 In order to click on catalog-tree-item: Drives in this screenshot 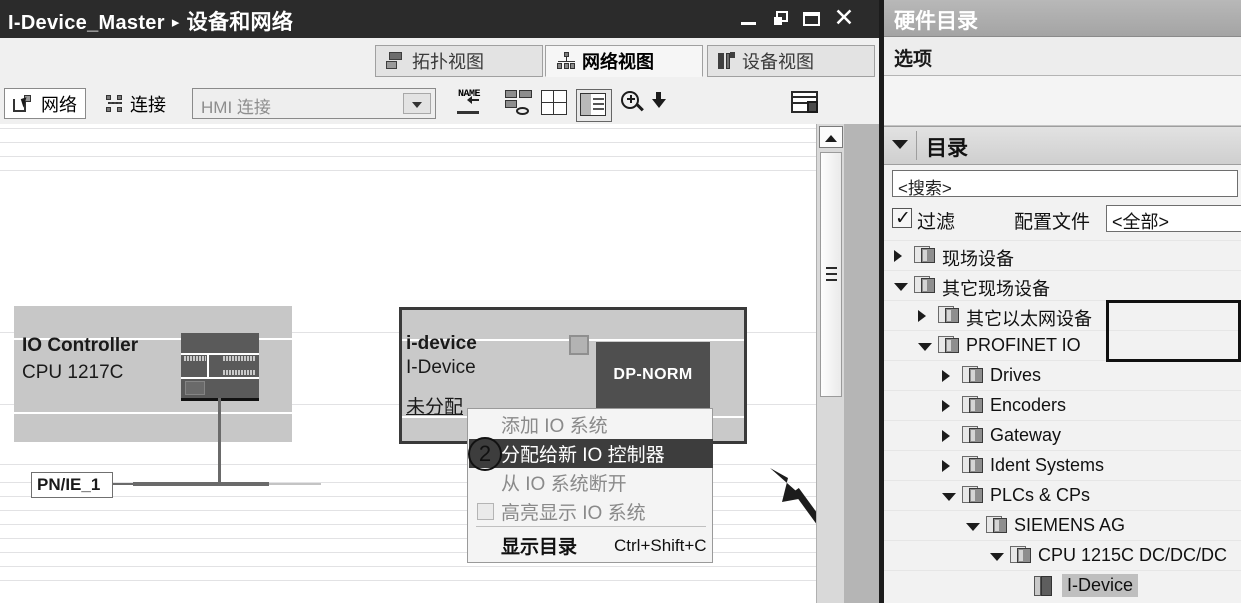, I will do `click(1062, 375)`.